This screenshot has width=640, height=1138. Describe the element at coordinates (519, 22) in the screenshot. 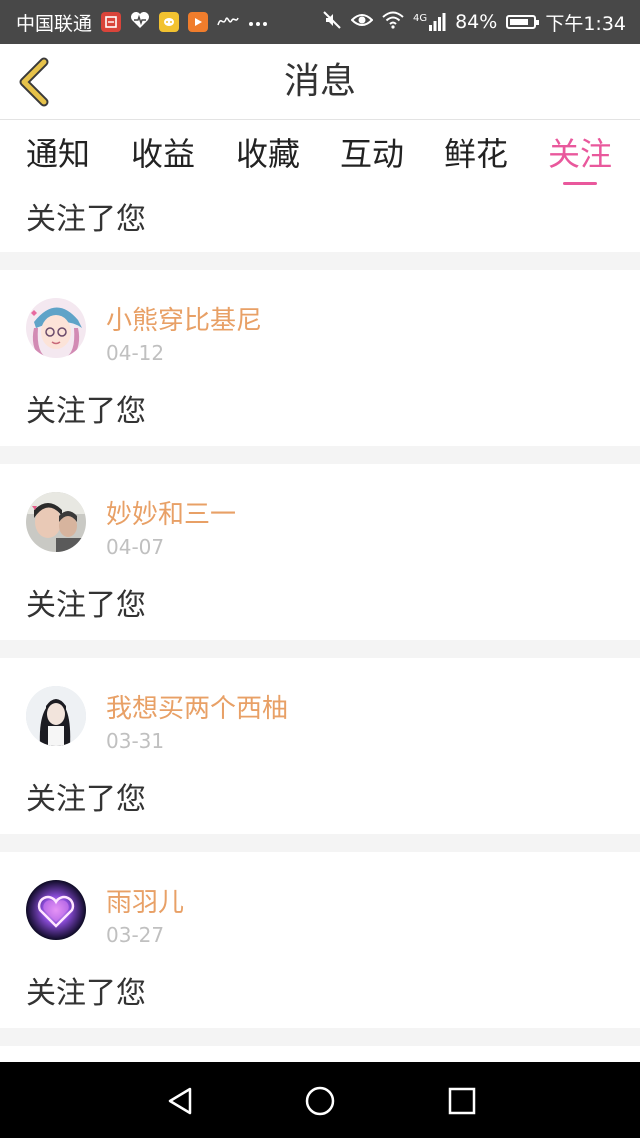

I see `battery-level-fill` at that location.